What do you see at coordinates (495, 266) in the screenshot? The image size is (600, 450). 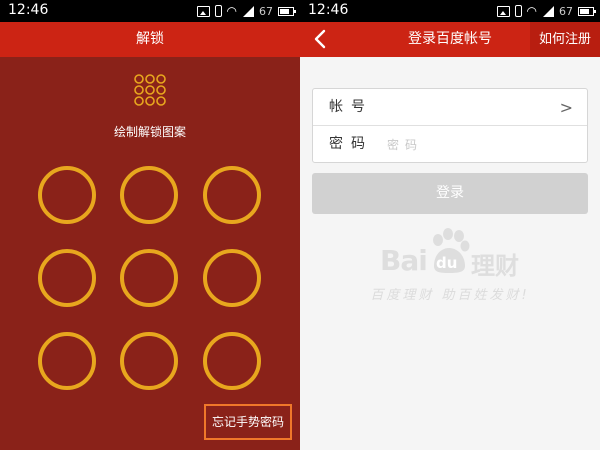 I see `logo-licai-text: 理财` at bounding box center [495, 266].